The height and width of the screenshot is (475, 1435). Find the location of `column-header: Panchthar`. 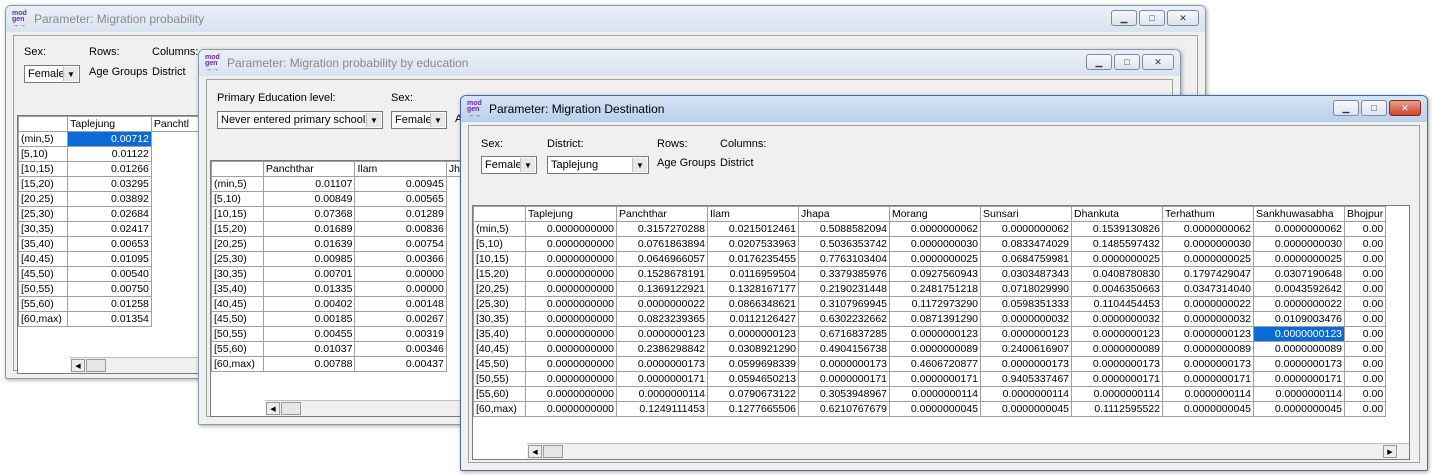

column-header: Panchthar is located at coordinates (662, 214).